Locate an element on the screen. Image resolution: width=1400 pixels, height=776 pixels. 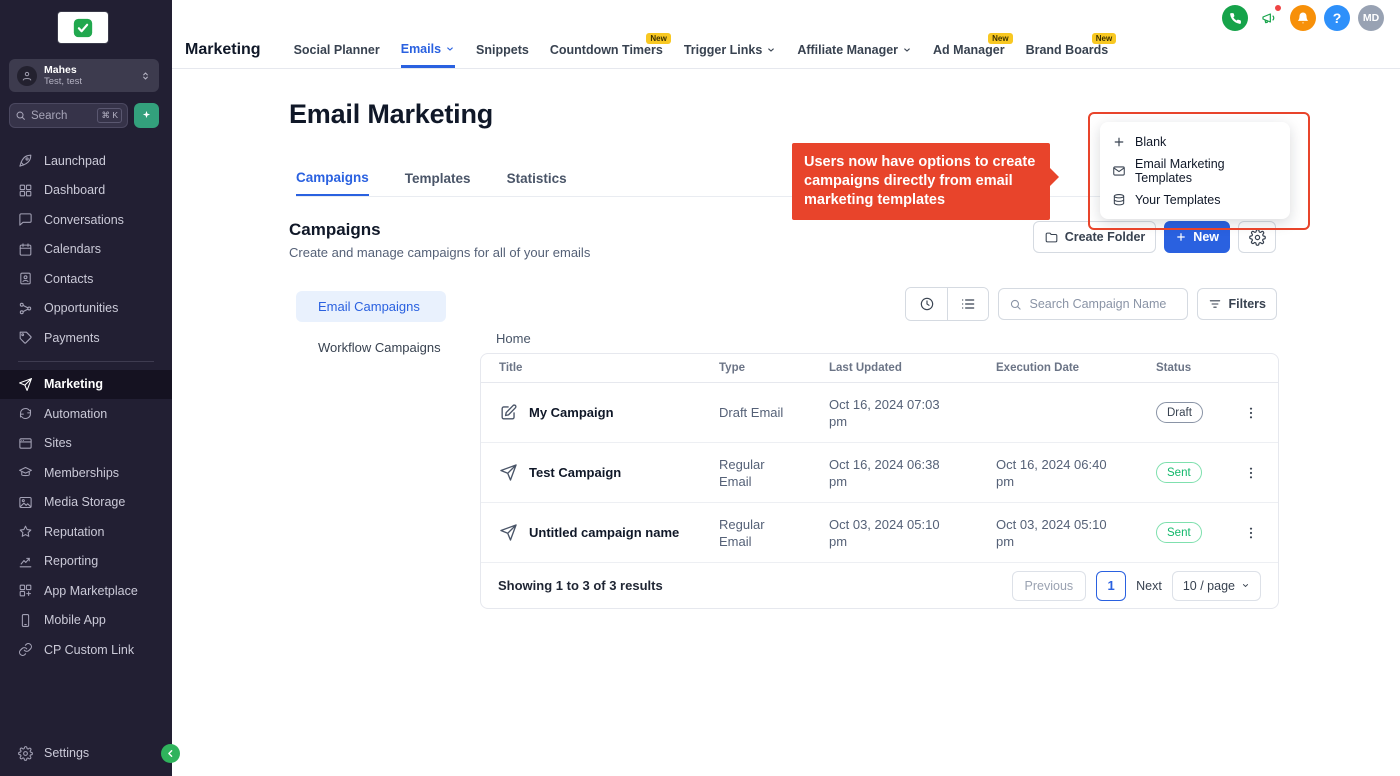
history-view-button is located at coordinates (927, 304).